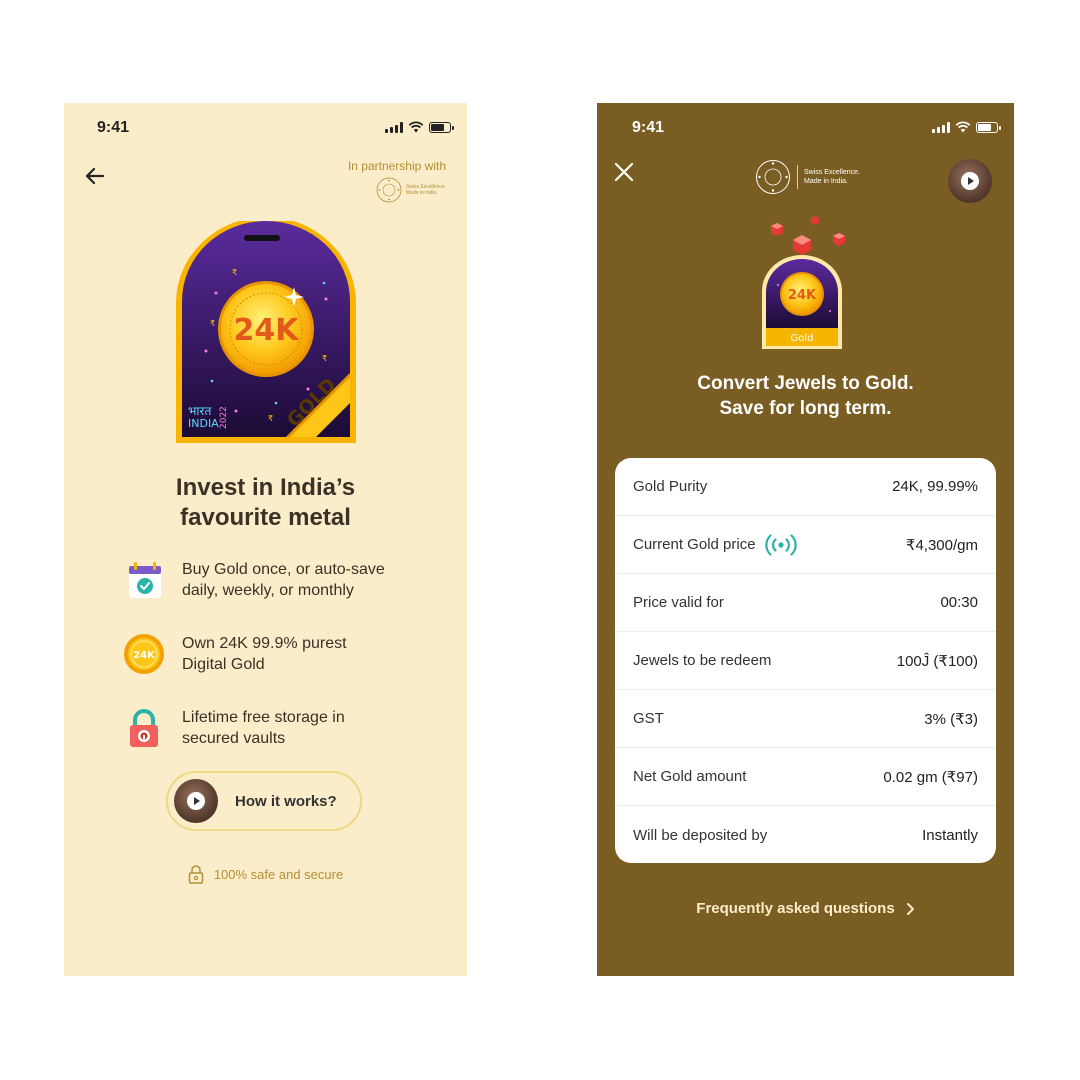 The height and width of the screenshot is (1080, 1080). Describe the element at coordinates (624, 172) in the screenshot. I see `close-icon` at that location.